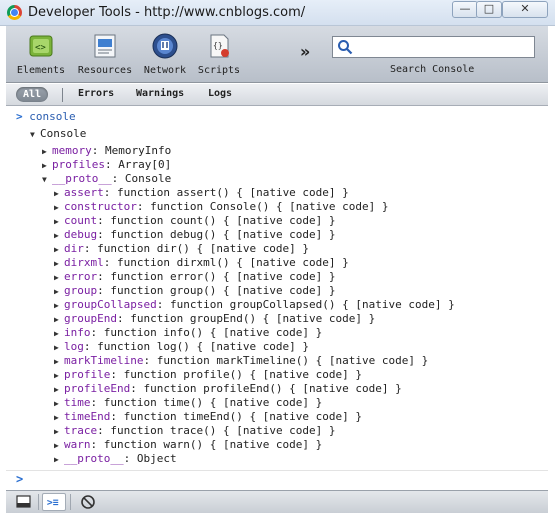 This screenshot has width=555, height=513. I want to click on tab-resources: Resources, so click(105, 54).